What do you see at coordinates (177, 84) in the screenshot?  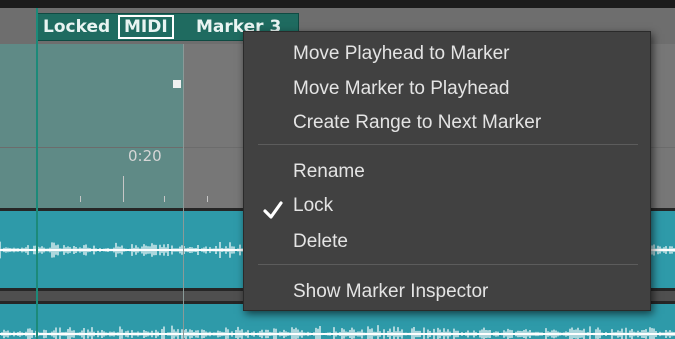 I see `region-handle` at bounding box center [177, 84].